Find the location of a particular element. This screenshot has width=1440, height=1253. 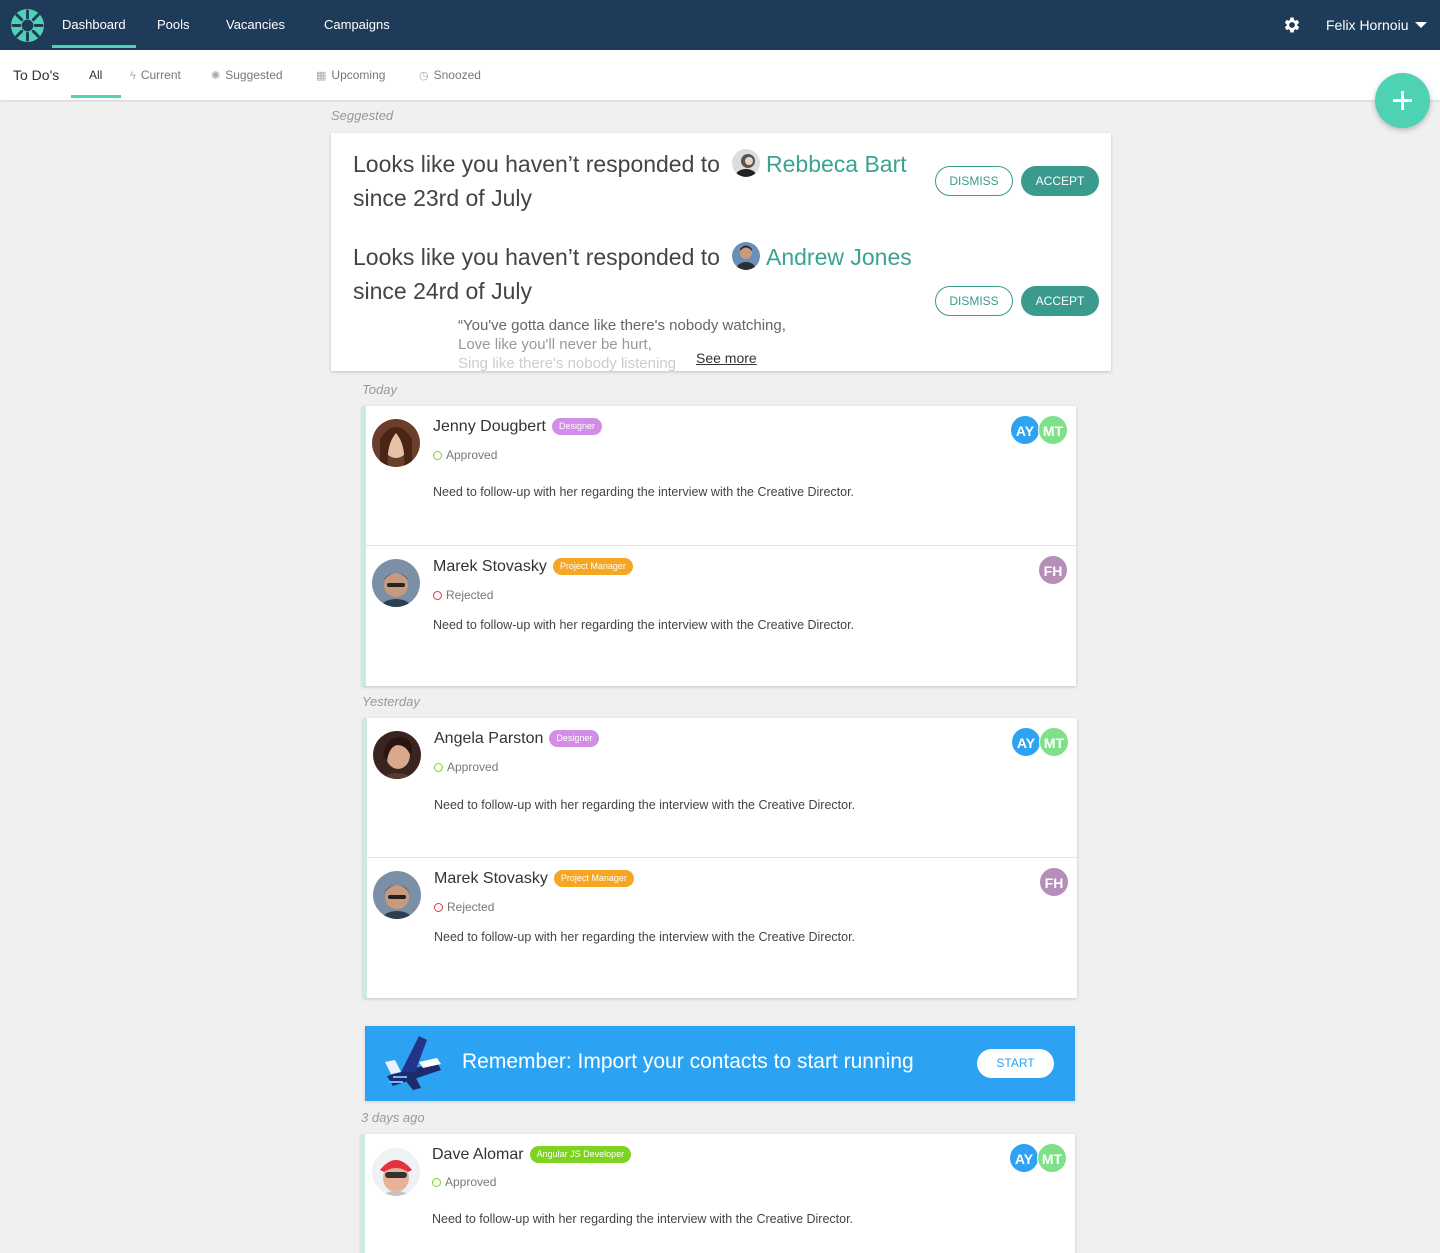

gear-icon is located at coordinates (1292, 25).